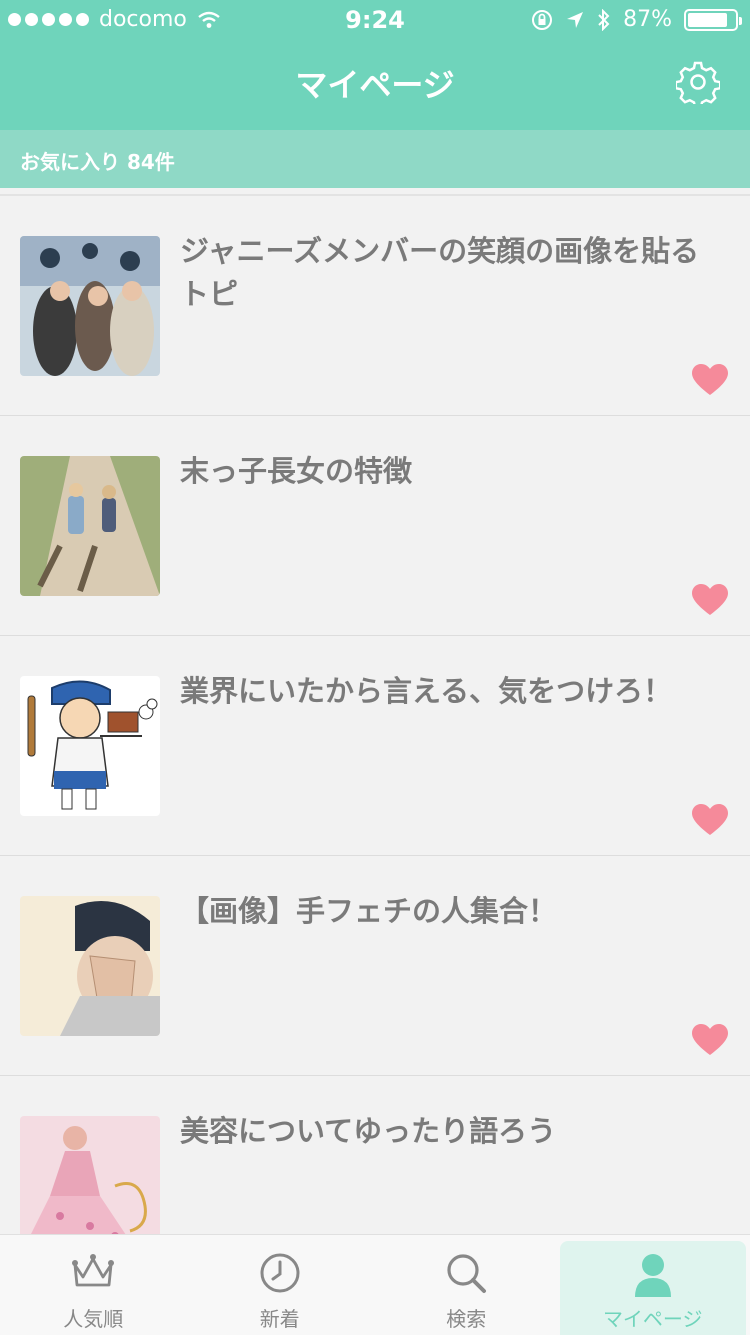 The height and width of the screenshot is (1335, 750). Describe the element at coordinates (450, 1131) in the screenshot. I see `topic-title: 美容についてゆったり語ろう` at that location.